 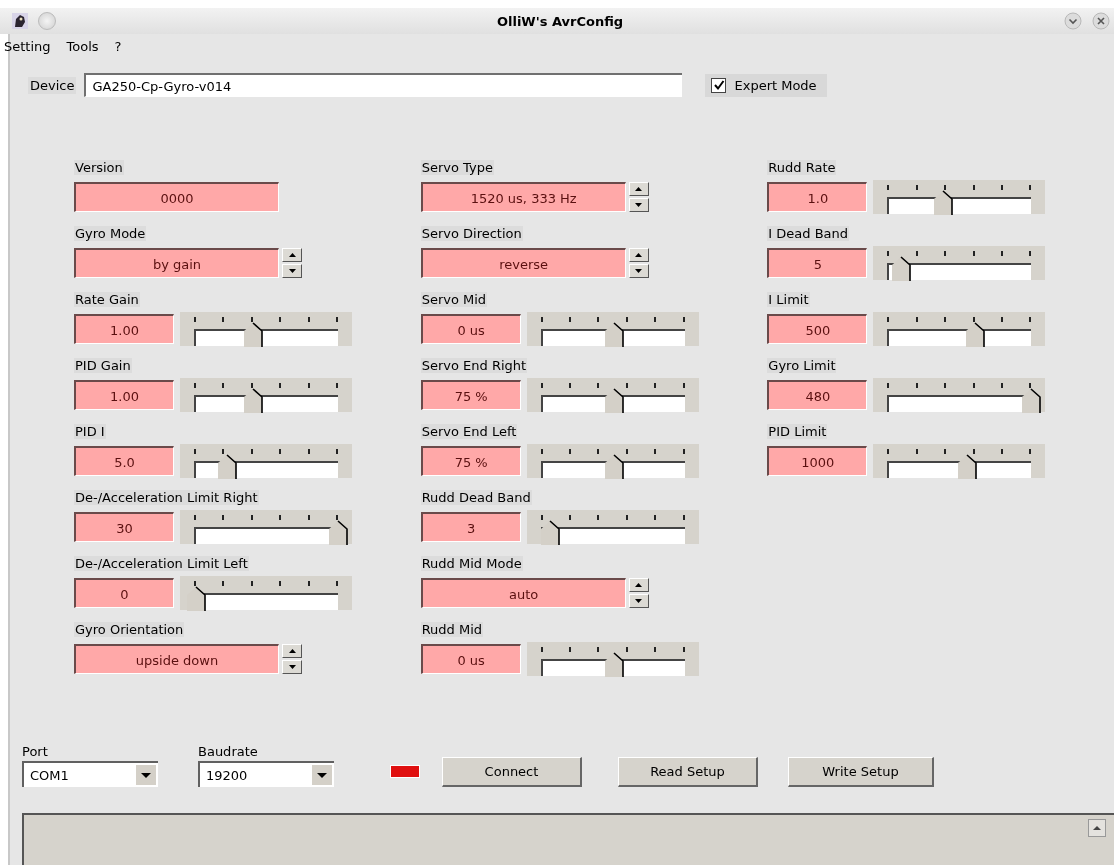 I want to click on parameter-label: Servo End Left, so click(x=469, y=431).